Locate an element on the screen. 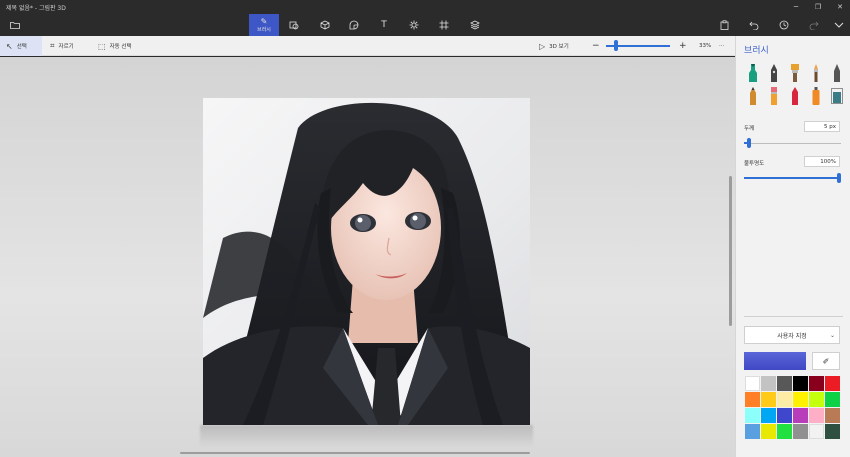  magic-select-label: 자동 선택 is located at coordinates (120, 47).